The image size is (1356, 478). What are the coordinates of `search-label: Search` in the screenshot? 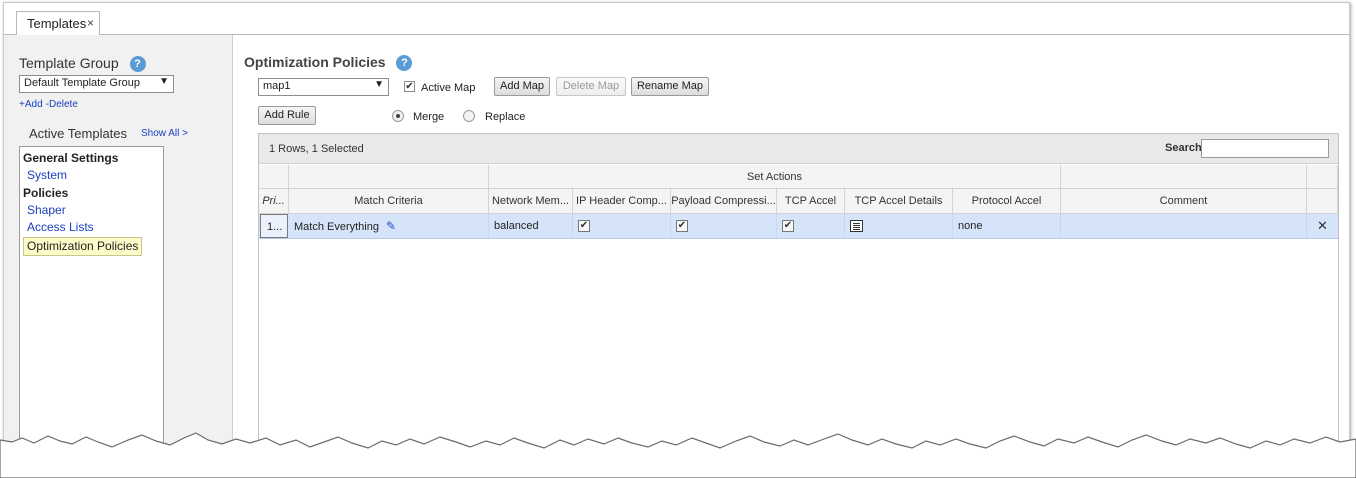 It's located at (1183, 148).